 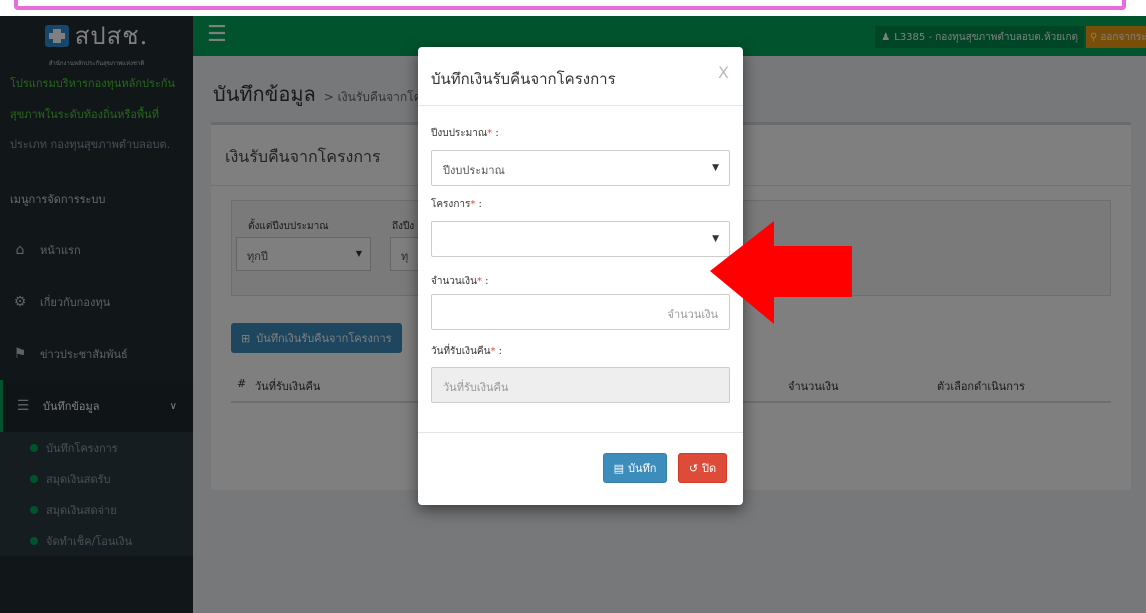 I want to click on date-placeholder: วันที่รับเงินคืน, so click(x=476, y=387).